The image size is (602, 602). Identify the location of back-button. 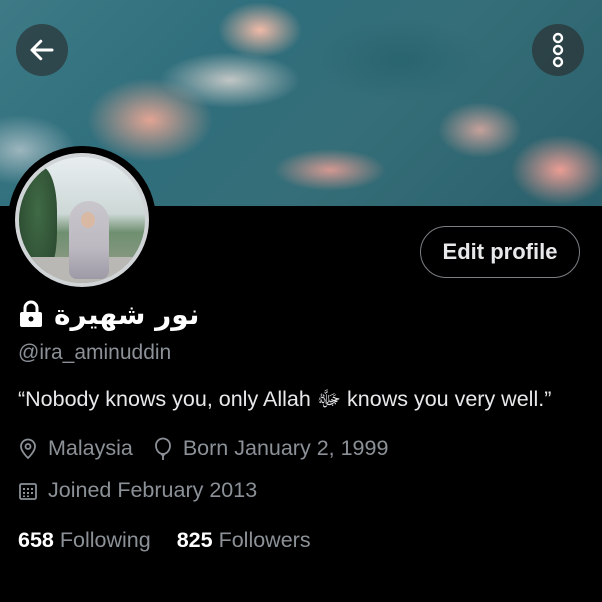
(42, 50).